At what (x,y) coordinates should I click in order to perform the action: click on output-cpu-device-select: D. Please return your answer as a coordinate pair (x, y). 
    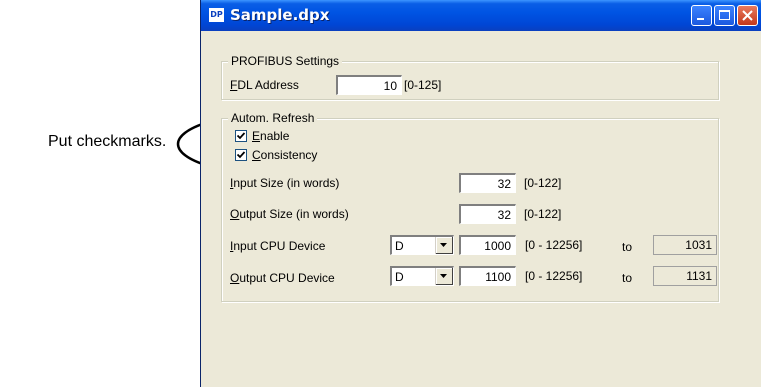
    Looking at the image, I should click on (422, 276).